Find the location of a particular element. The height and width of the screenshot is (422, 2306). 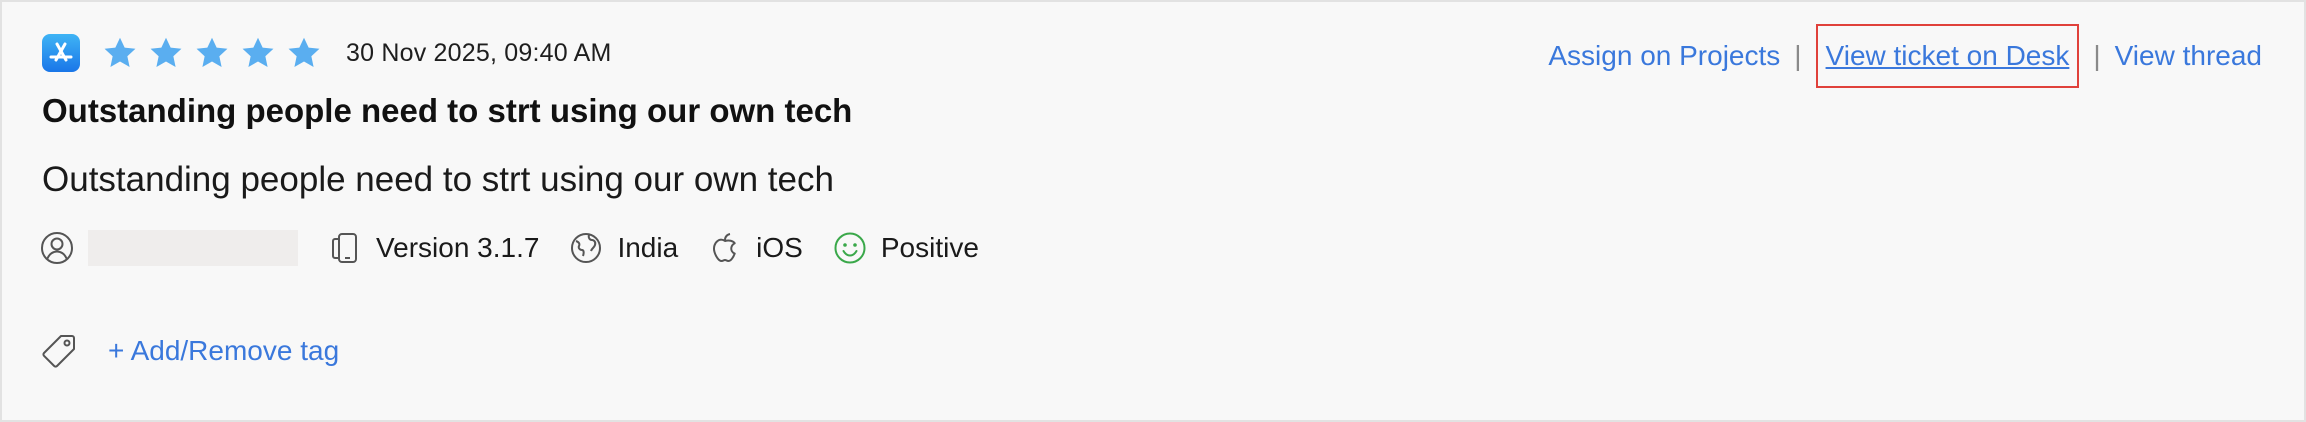

apple-icon is located at coordinates (724, 247).